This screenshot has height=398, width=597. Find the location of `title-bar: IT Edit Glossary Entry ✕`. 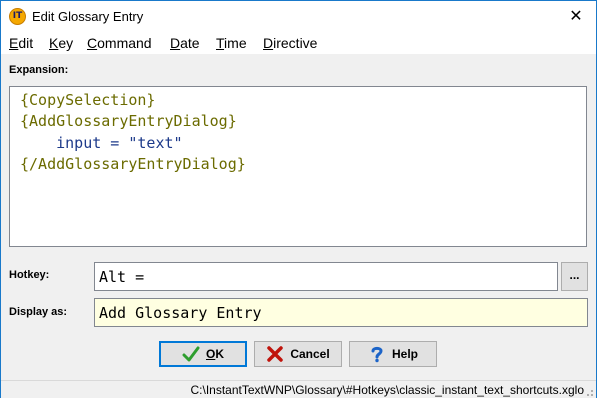

title-bar: IT Edit Glossary Entry ✕ is located at coordinates (298, 16).